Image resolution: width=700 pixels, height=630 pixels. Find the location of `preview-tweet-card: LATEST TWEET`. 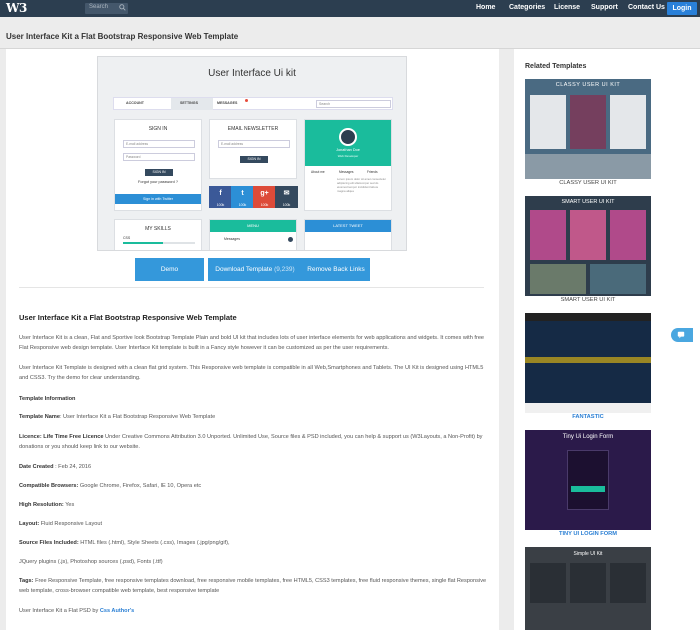

preview-tweet-card: LATEST TWEET is located at coordinates (348, 234).